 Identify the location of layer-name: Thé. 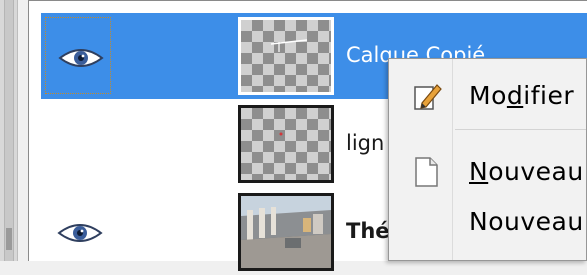
(368, 231).